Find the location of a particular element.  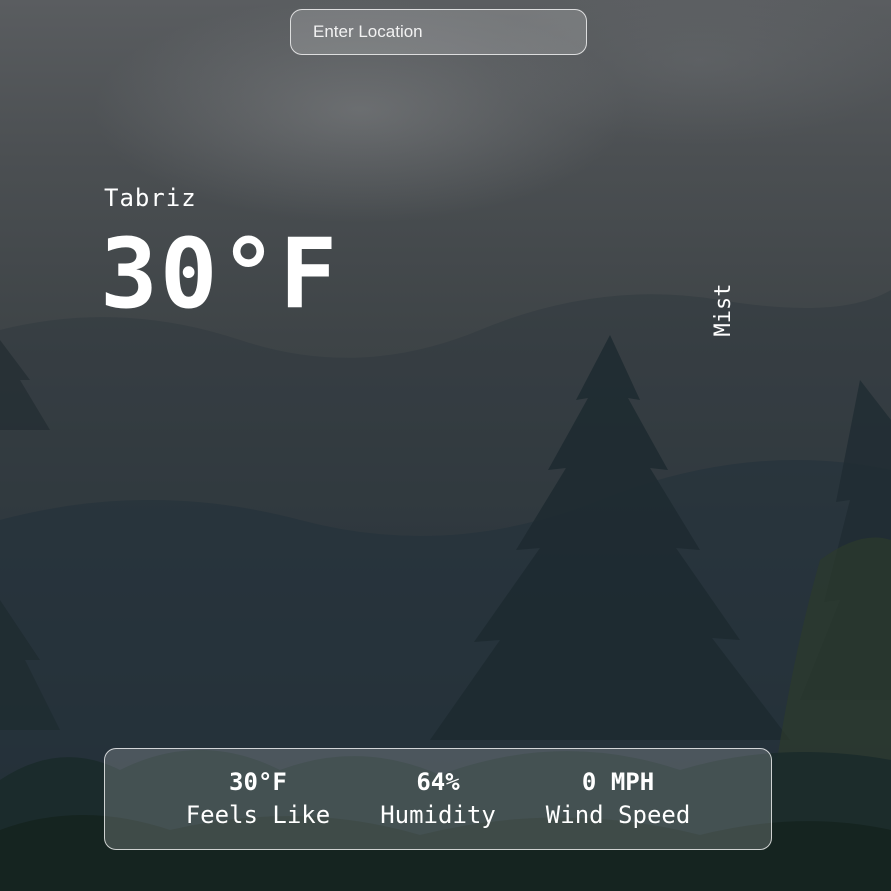

current-temperature: 30°F is located at coordinates (220, 274).